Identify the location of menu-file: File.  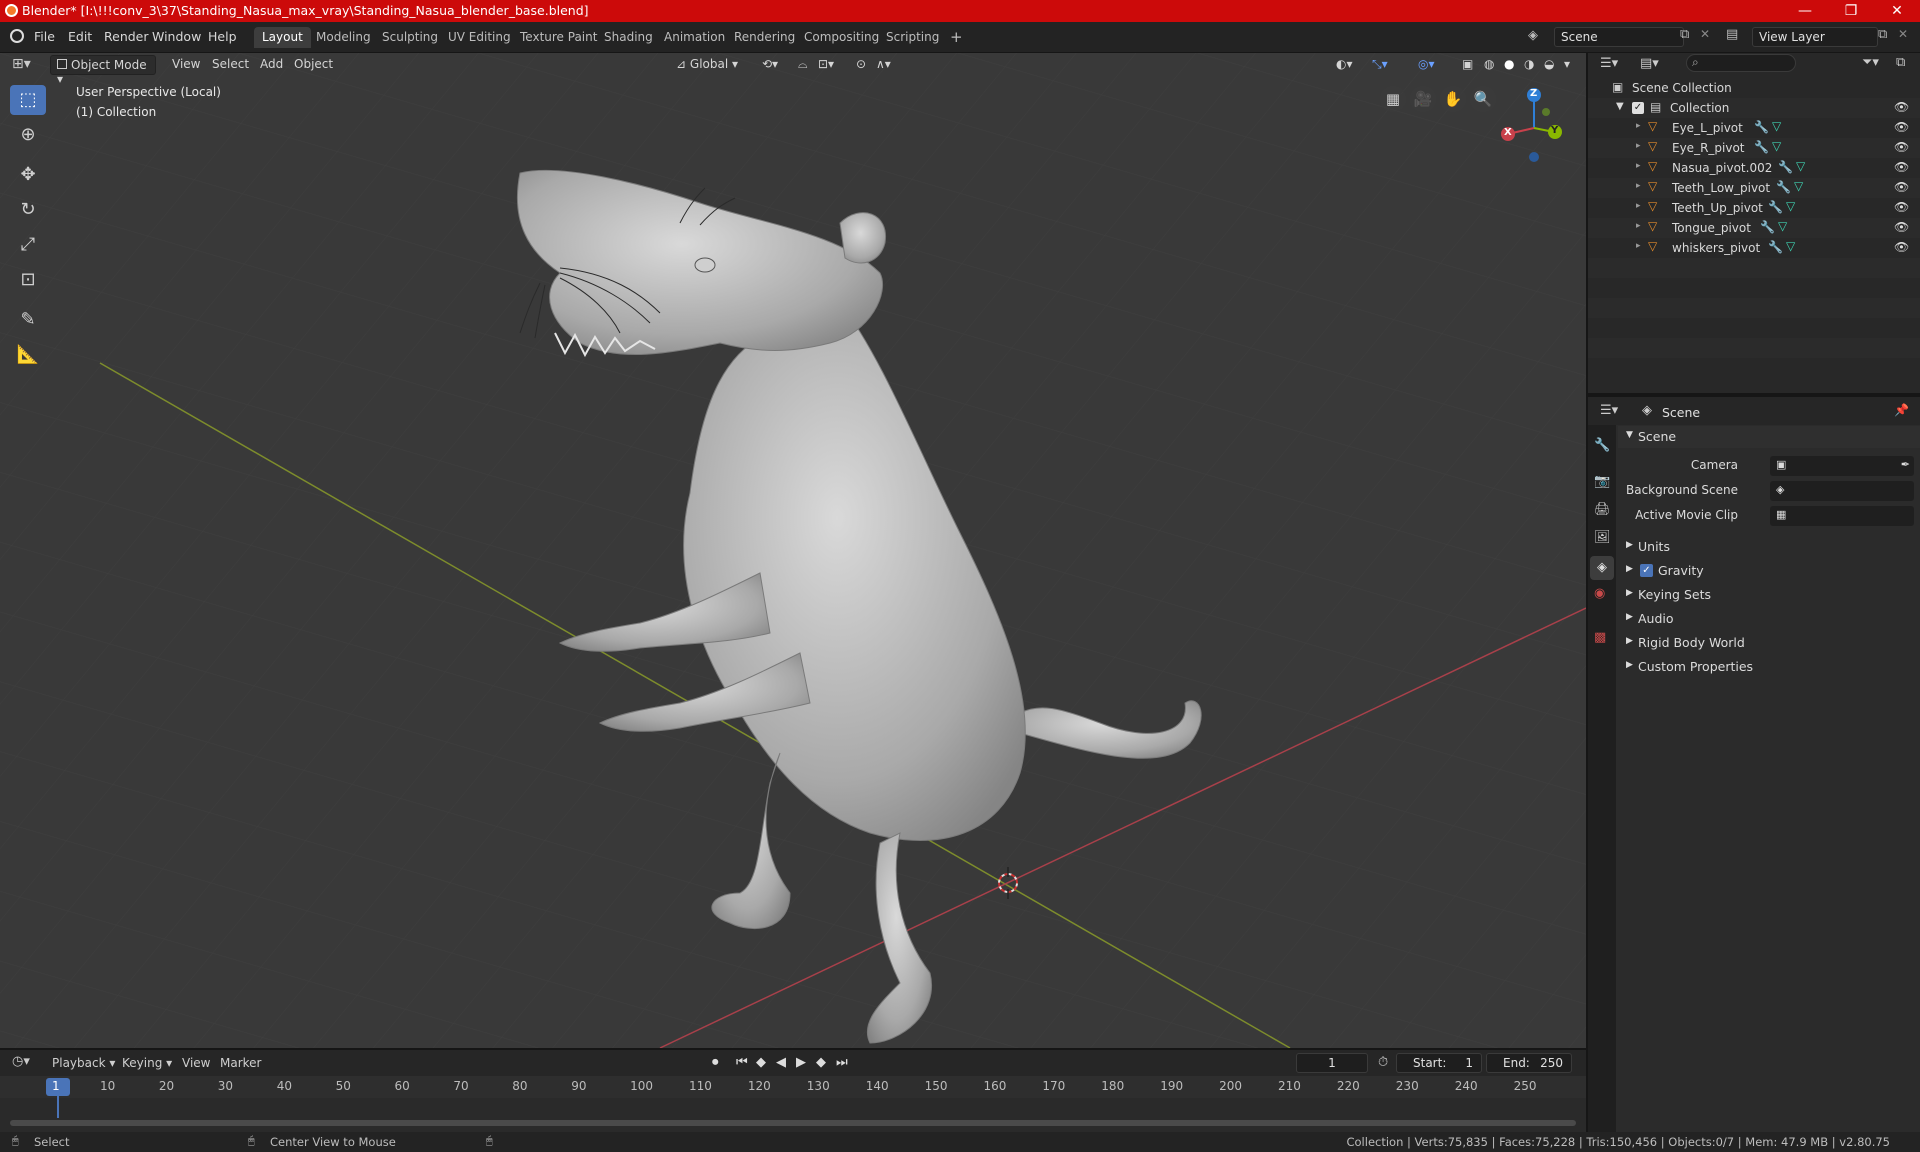
(44, 36).